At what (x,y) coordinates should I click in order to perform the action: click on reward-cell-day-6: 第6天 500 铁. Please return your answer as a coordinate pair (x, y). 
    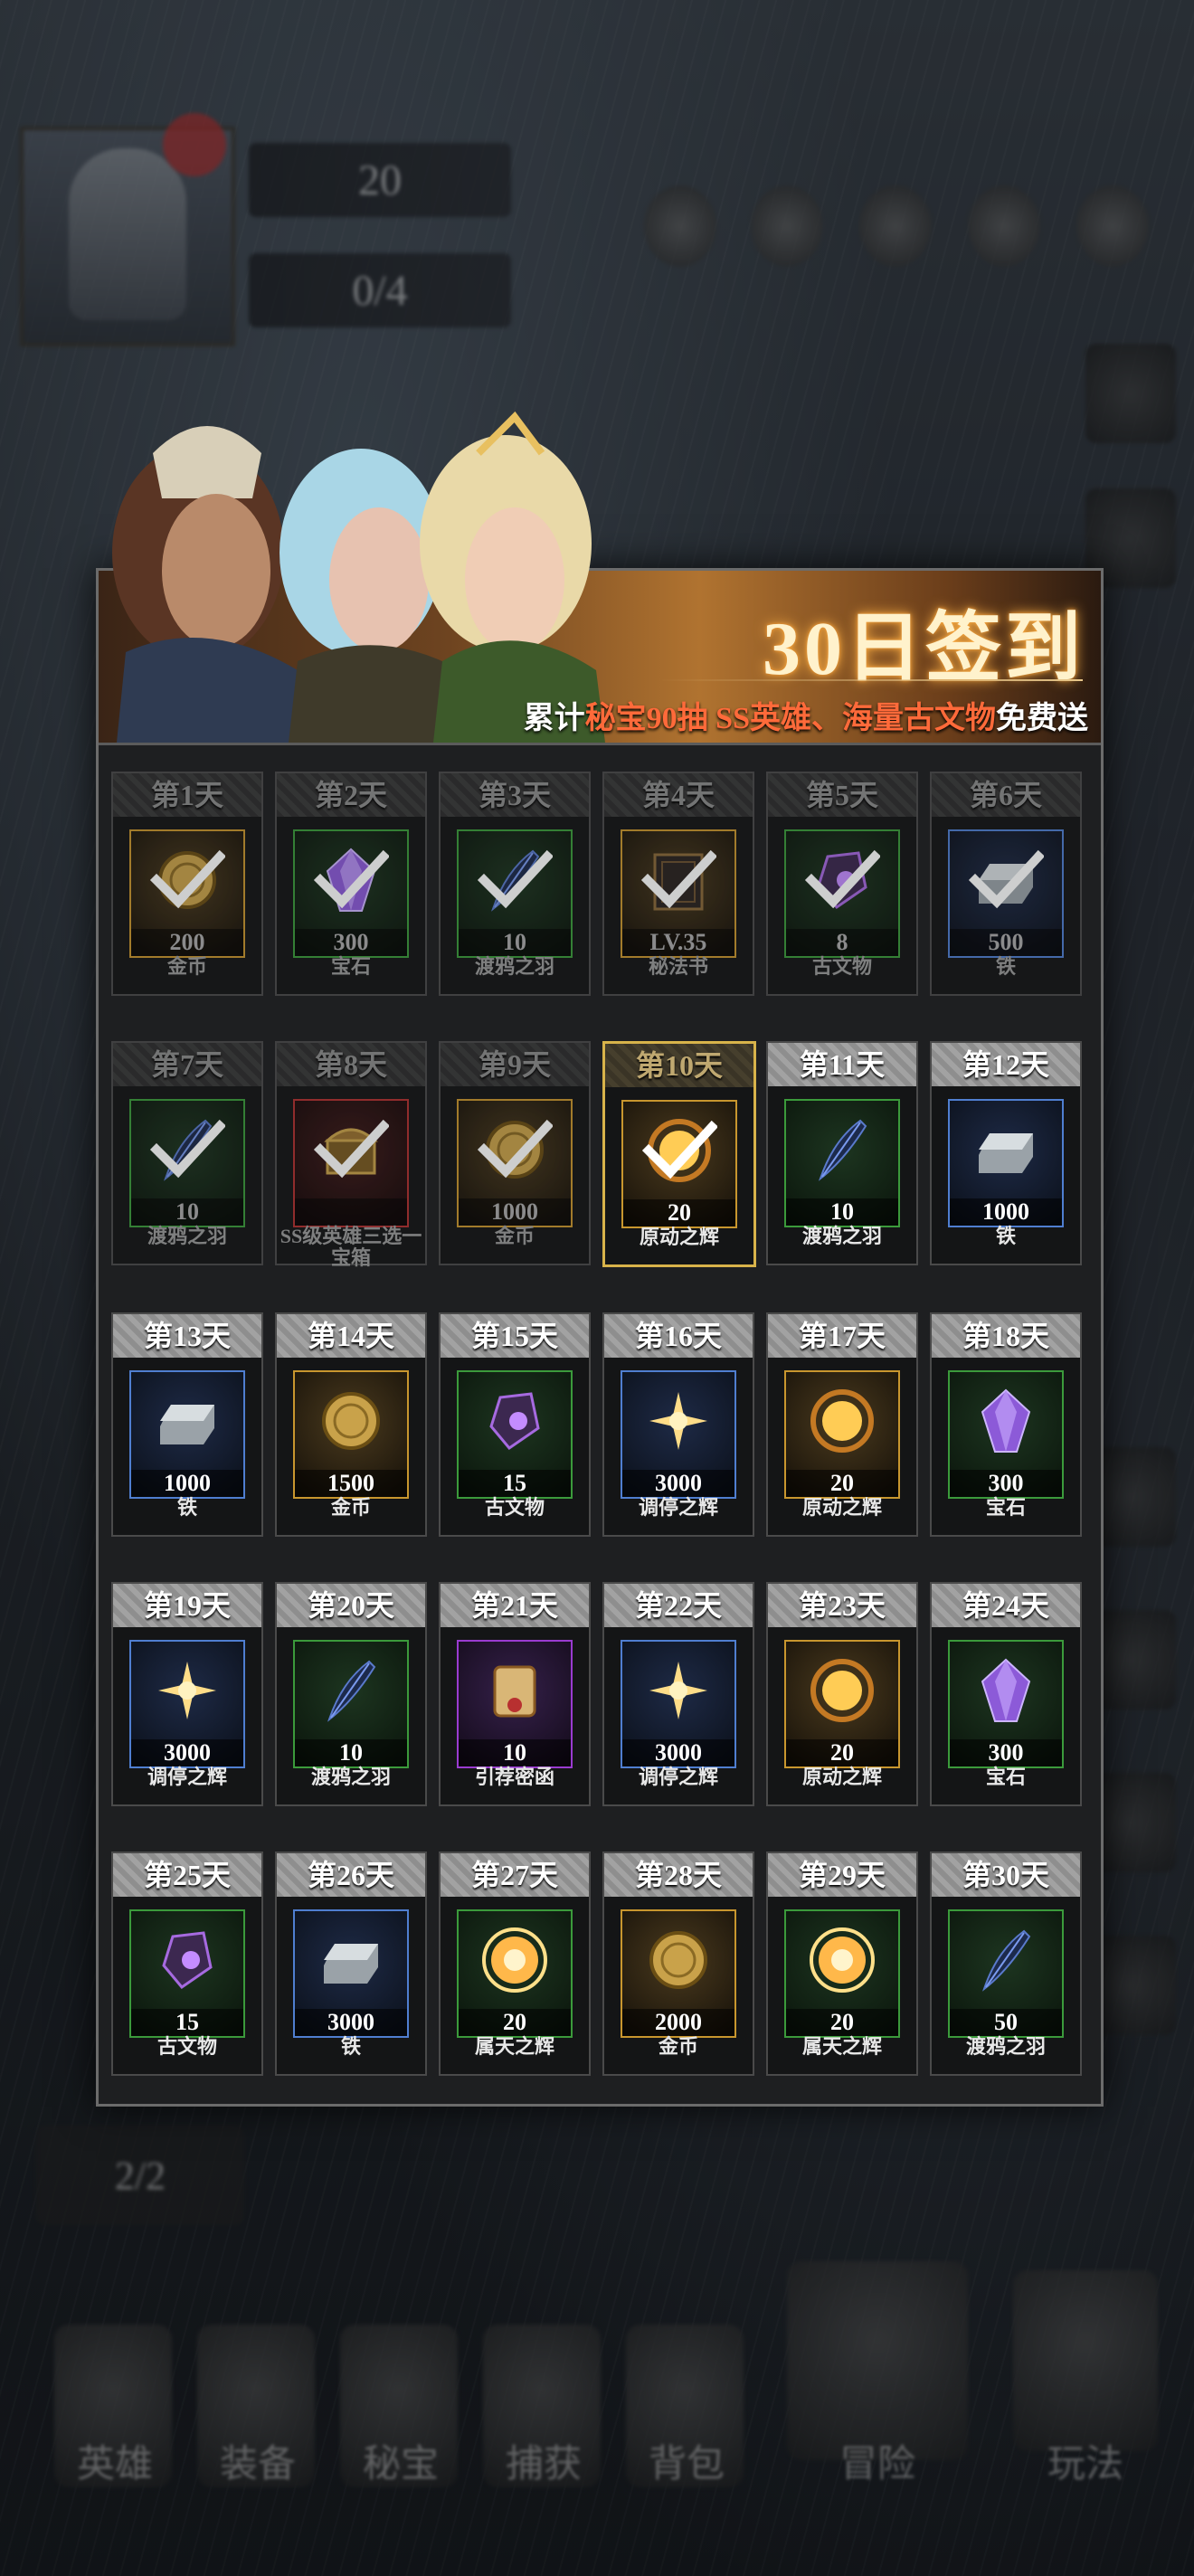
    Looking at the image, I should click on (1006, 884).